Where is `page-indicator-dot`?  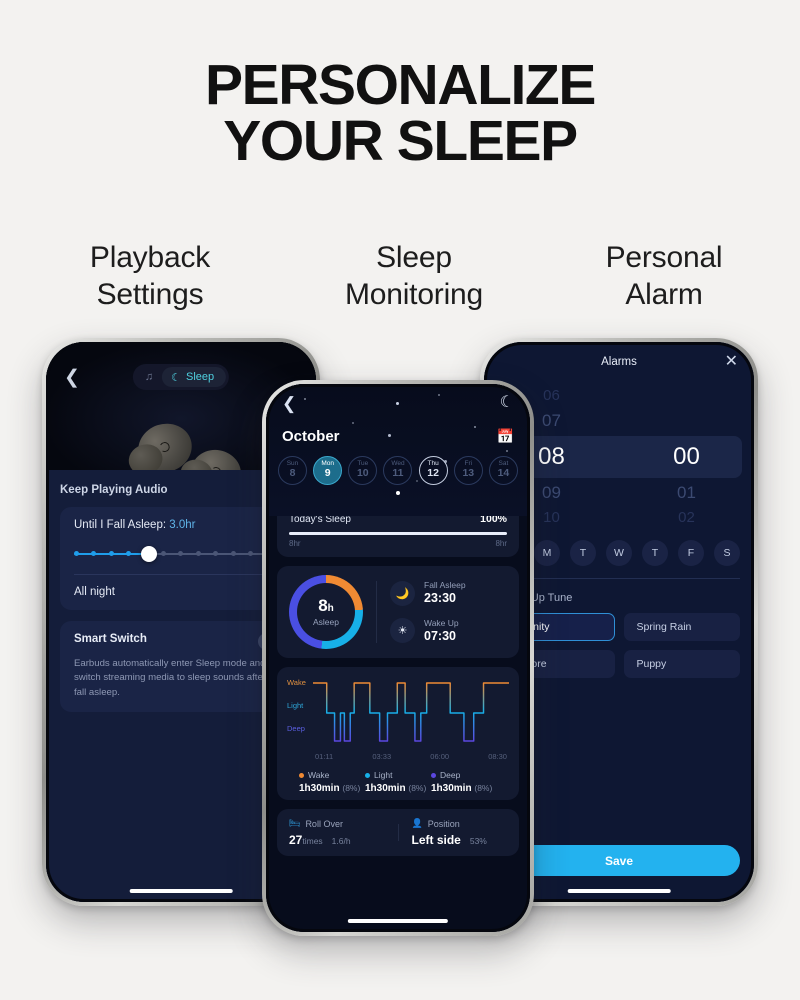
page-indicator-dot is located at coordinates (398, 493).